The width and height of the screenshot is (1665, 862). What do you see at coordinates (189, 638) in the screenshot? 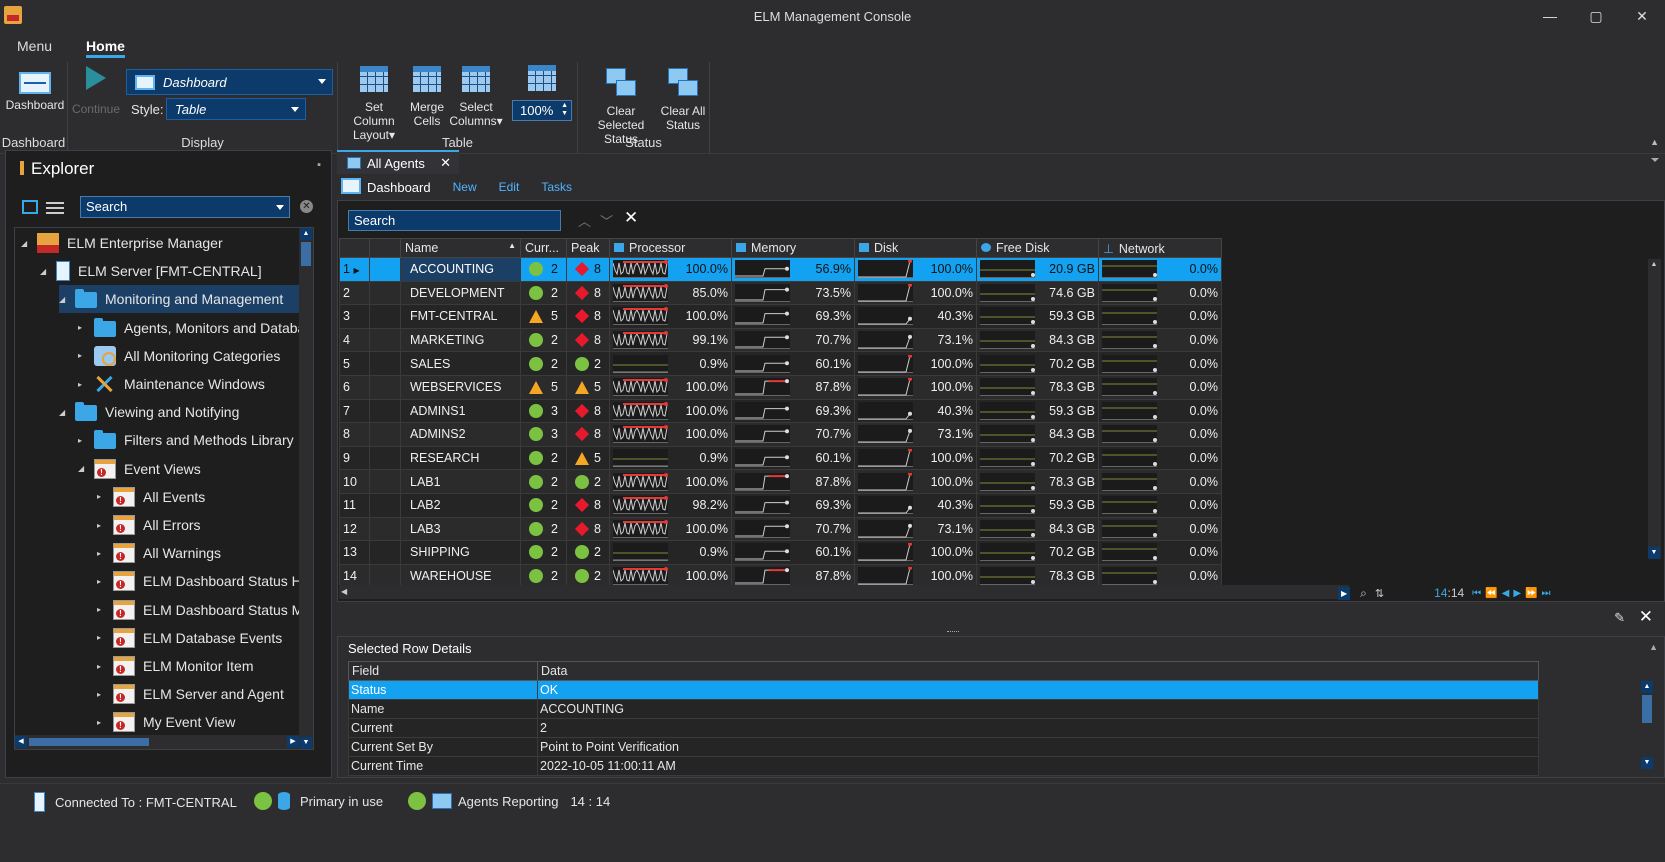
I see `tree-node: ▸ ELM Database Events` at bounding box center [189, 638].